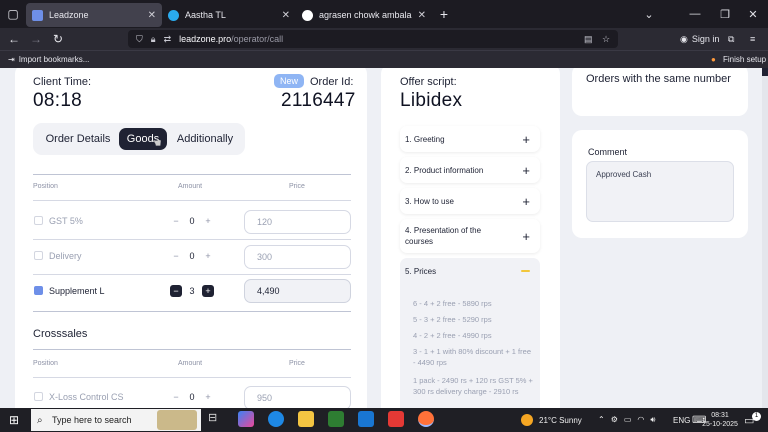  Describe the element at coordinates (69, 15) in the screenshot. I see `tab-title: Leadzone` at that location.